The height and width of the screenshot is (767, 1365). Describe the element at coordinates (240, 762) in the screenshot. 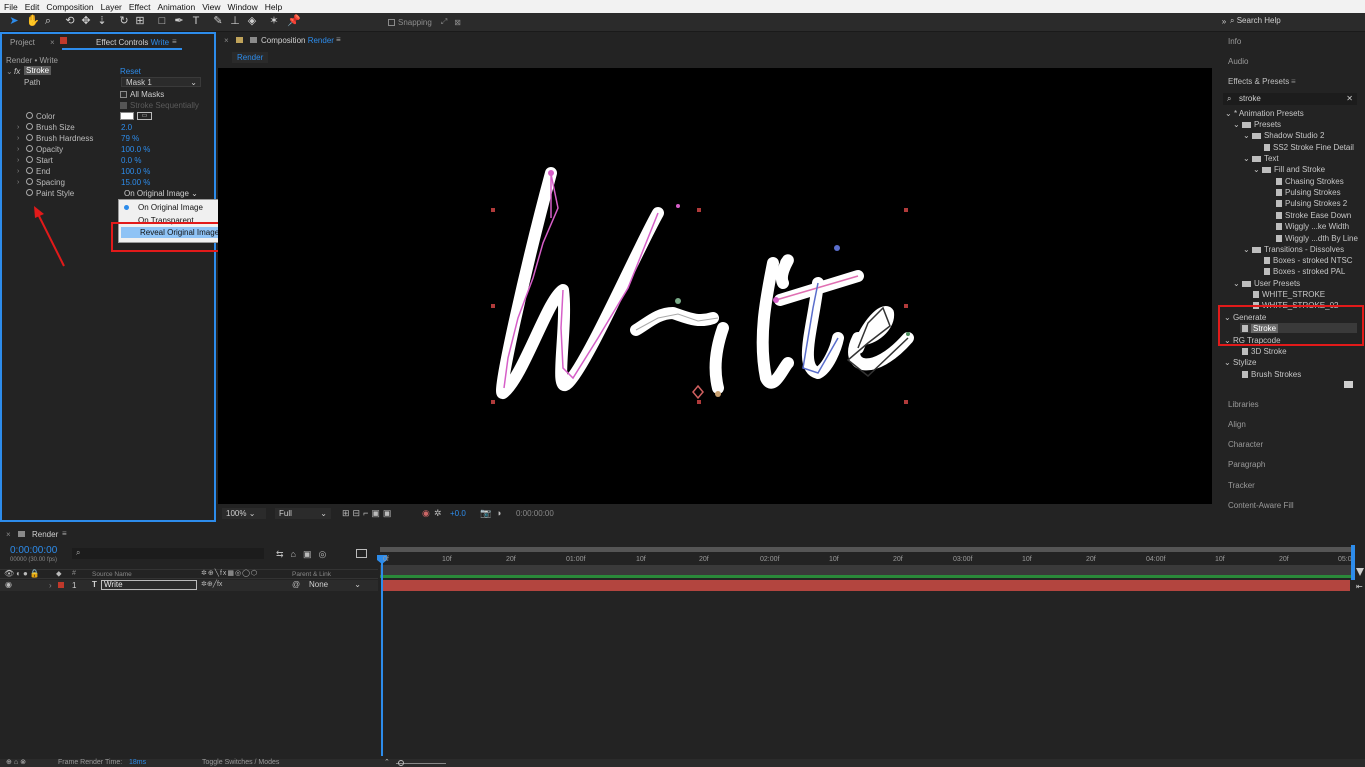

I see `toggle-switches-modes: Toggle Switches / Modes` at that location.